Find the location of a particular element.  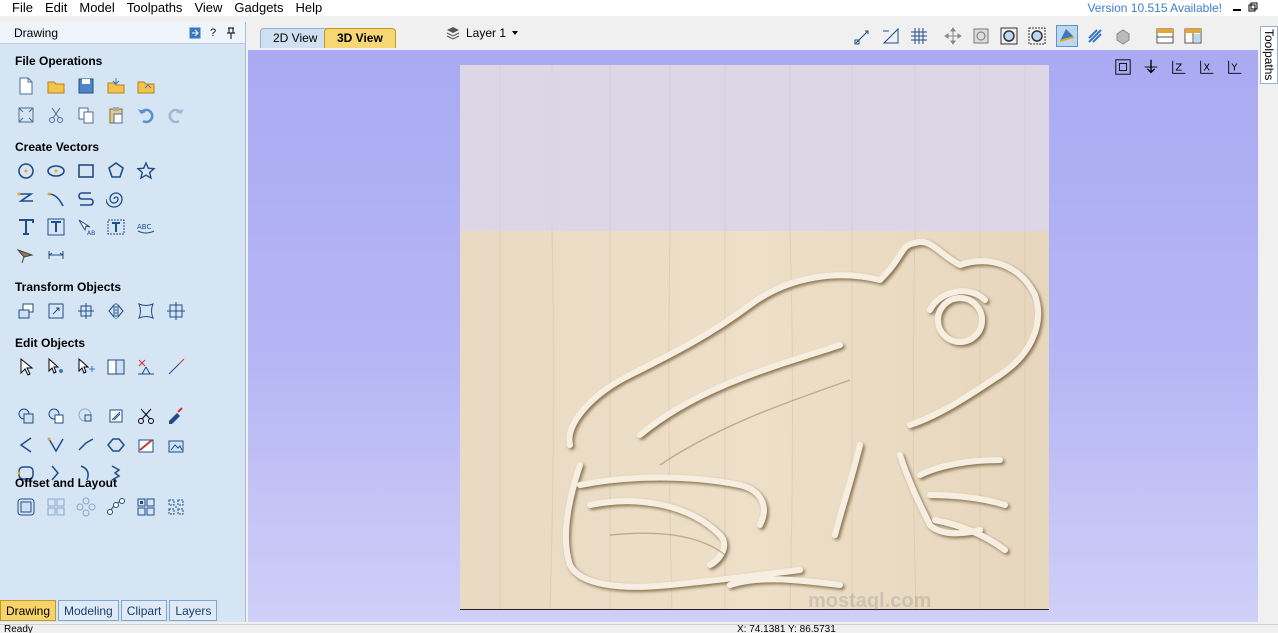

job-setup-icon is located at coordinates (26, 115).